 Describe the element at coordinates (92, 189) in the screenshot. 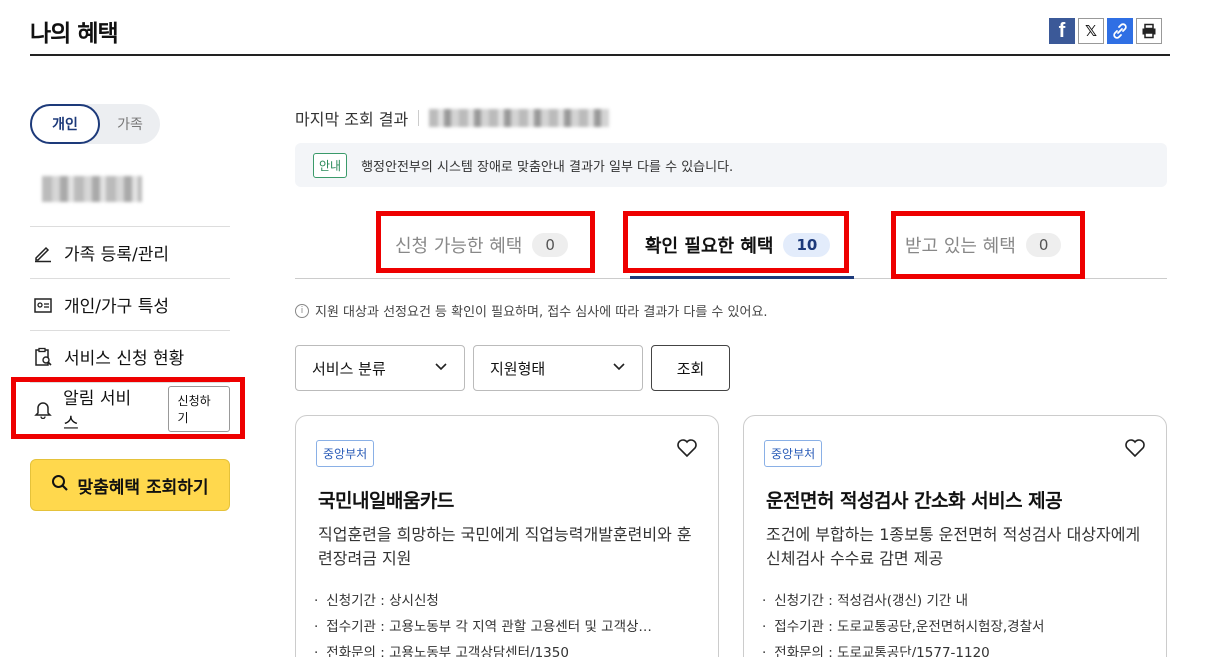

I see `user-name-redacted` at that location.